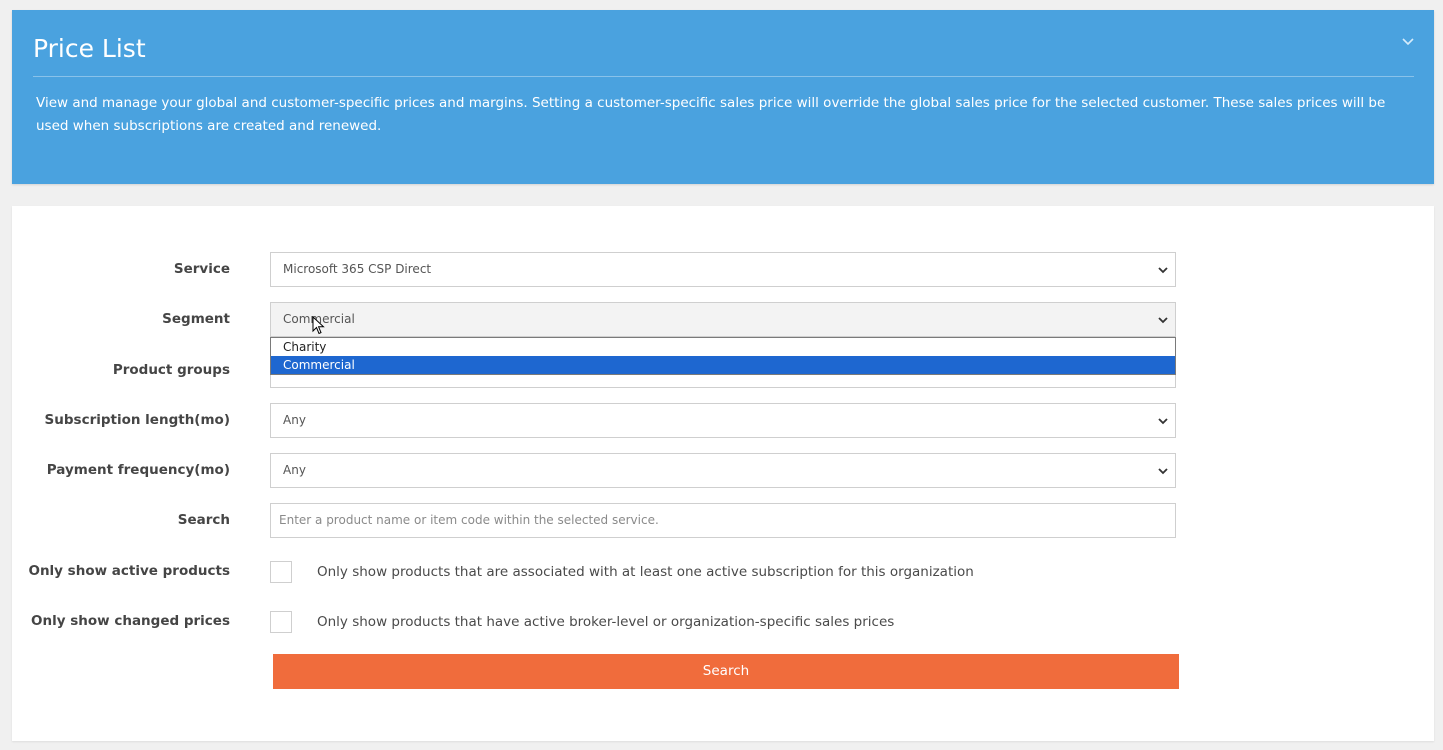 This screenshot has height=750, width=1443. What do you see at coordinates (281, 622) in the screenshot?
I see `only-changed-checkbox` at bounding box center [281, 622].